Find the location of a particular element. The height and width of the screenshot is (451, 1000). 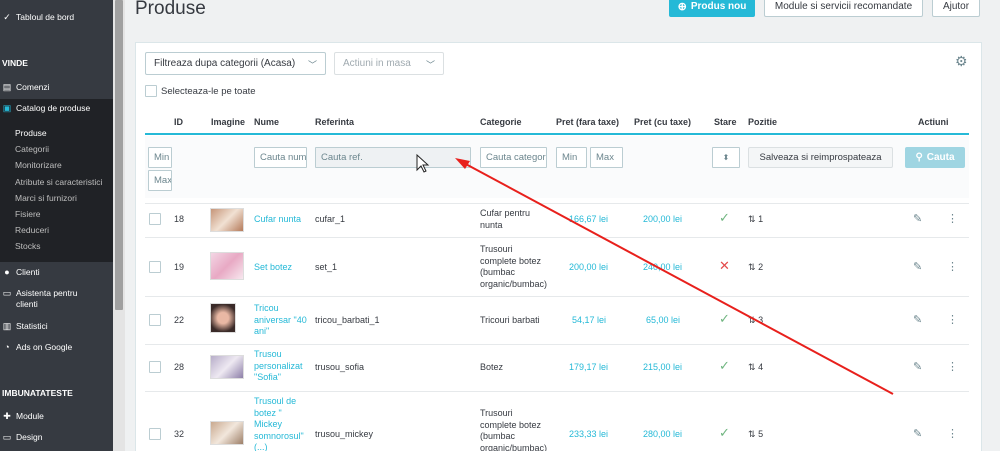

reference-search-input: Cauta ref. is located at coordinates (393, 157).